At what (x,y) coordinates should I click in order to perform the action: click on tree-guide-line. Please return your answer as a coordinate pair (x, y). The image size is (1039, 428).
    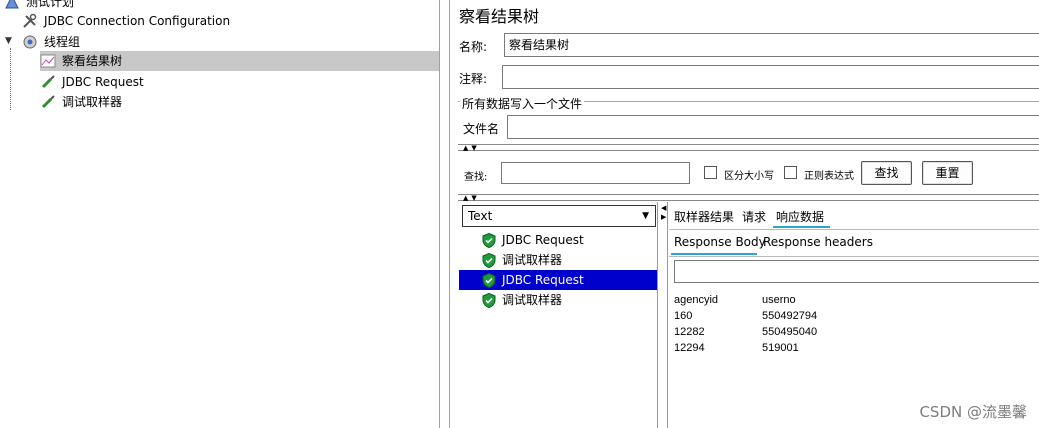
    Looking at the image, I should click on (10, 79).